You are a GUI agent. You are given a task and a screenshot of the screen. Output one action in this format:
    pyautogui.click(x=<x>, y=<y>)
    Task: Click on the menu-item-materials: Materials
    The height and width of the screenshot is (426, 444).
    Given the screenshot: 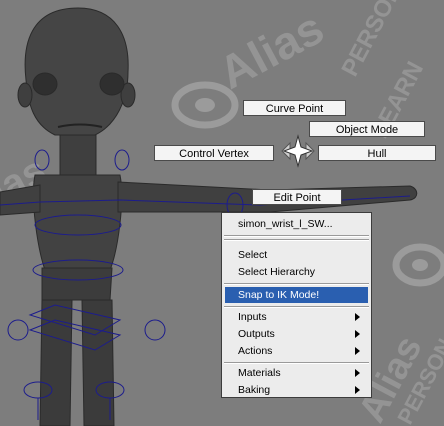 What is the action you would take?
    pyautogui.click(x=296, y=373)
    